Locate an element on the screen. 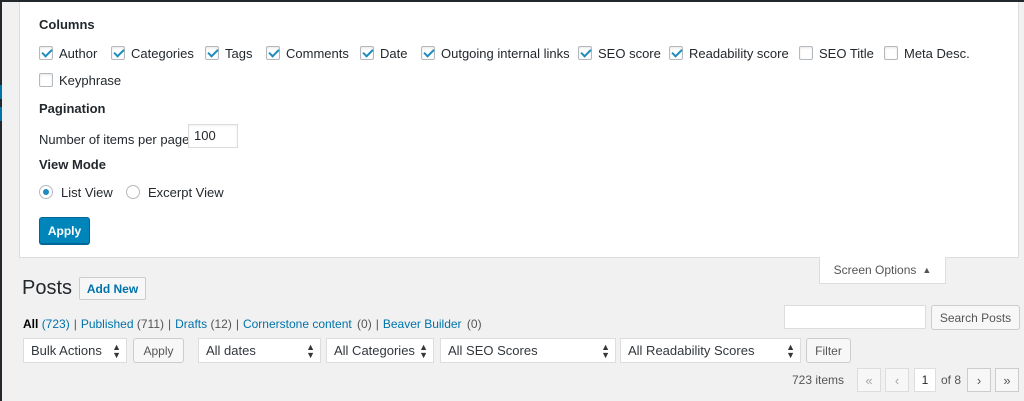  first-page-icon: « is located at coordinates (869, 380).